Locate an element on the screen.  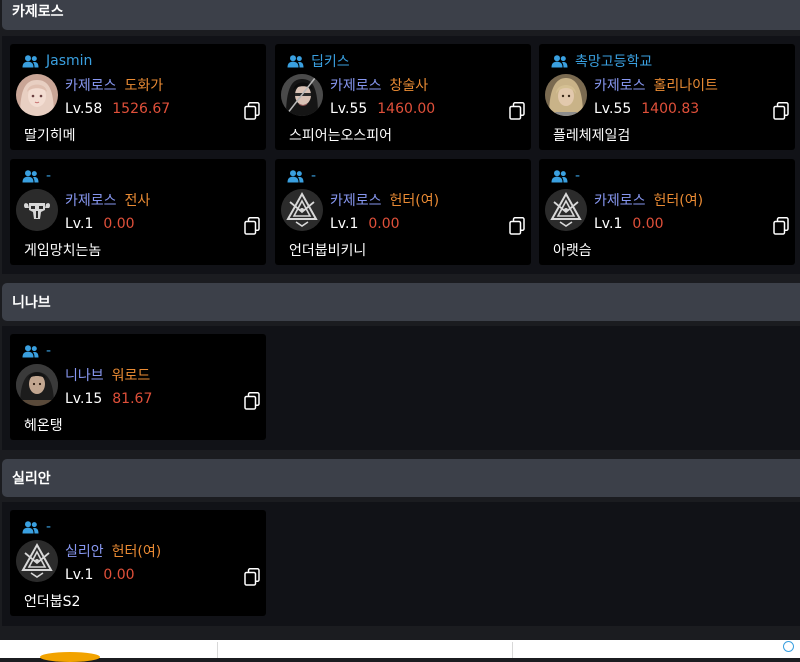
character-info: 니나브 워로드 is located at coordinates (107, 375).